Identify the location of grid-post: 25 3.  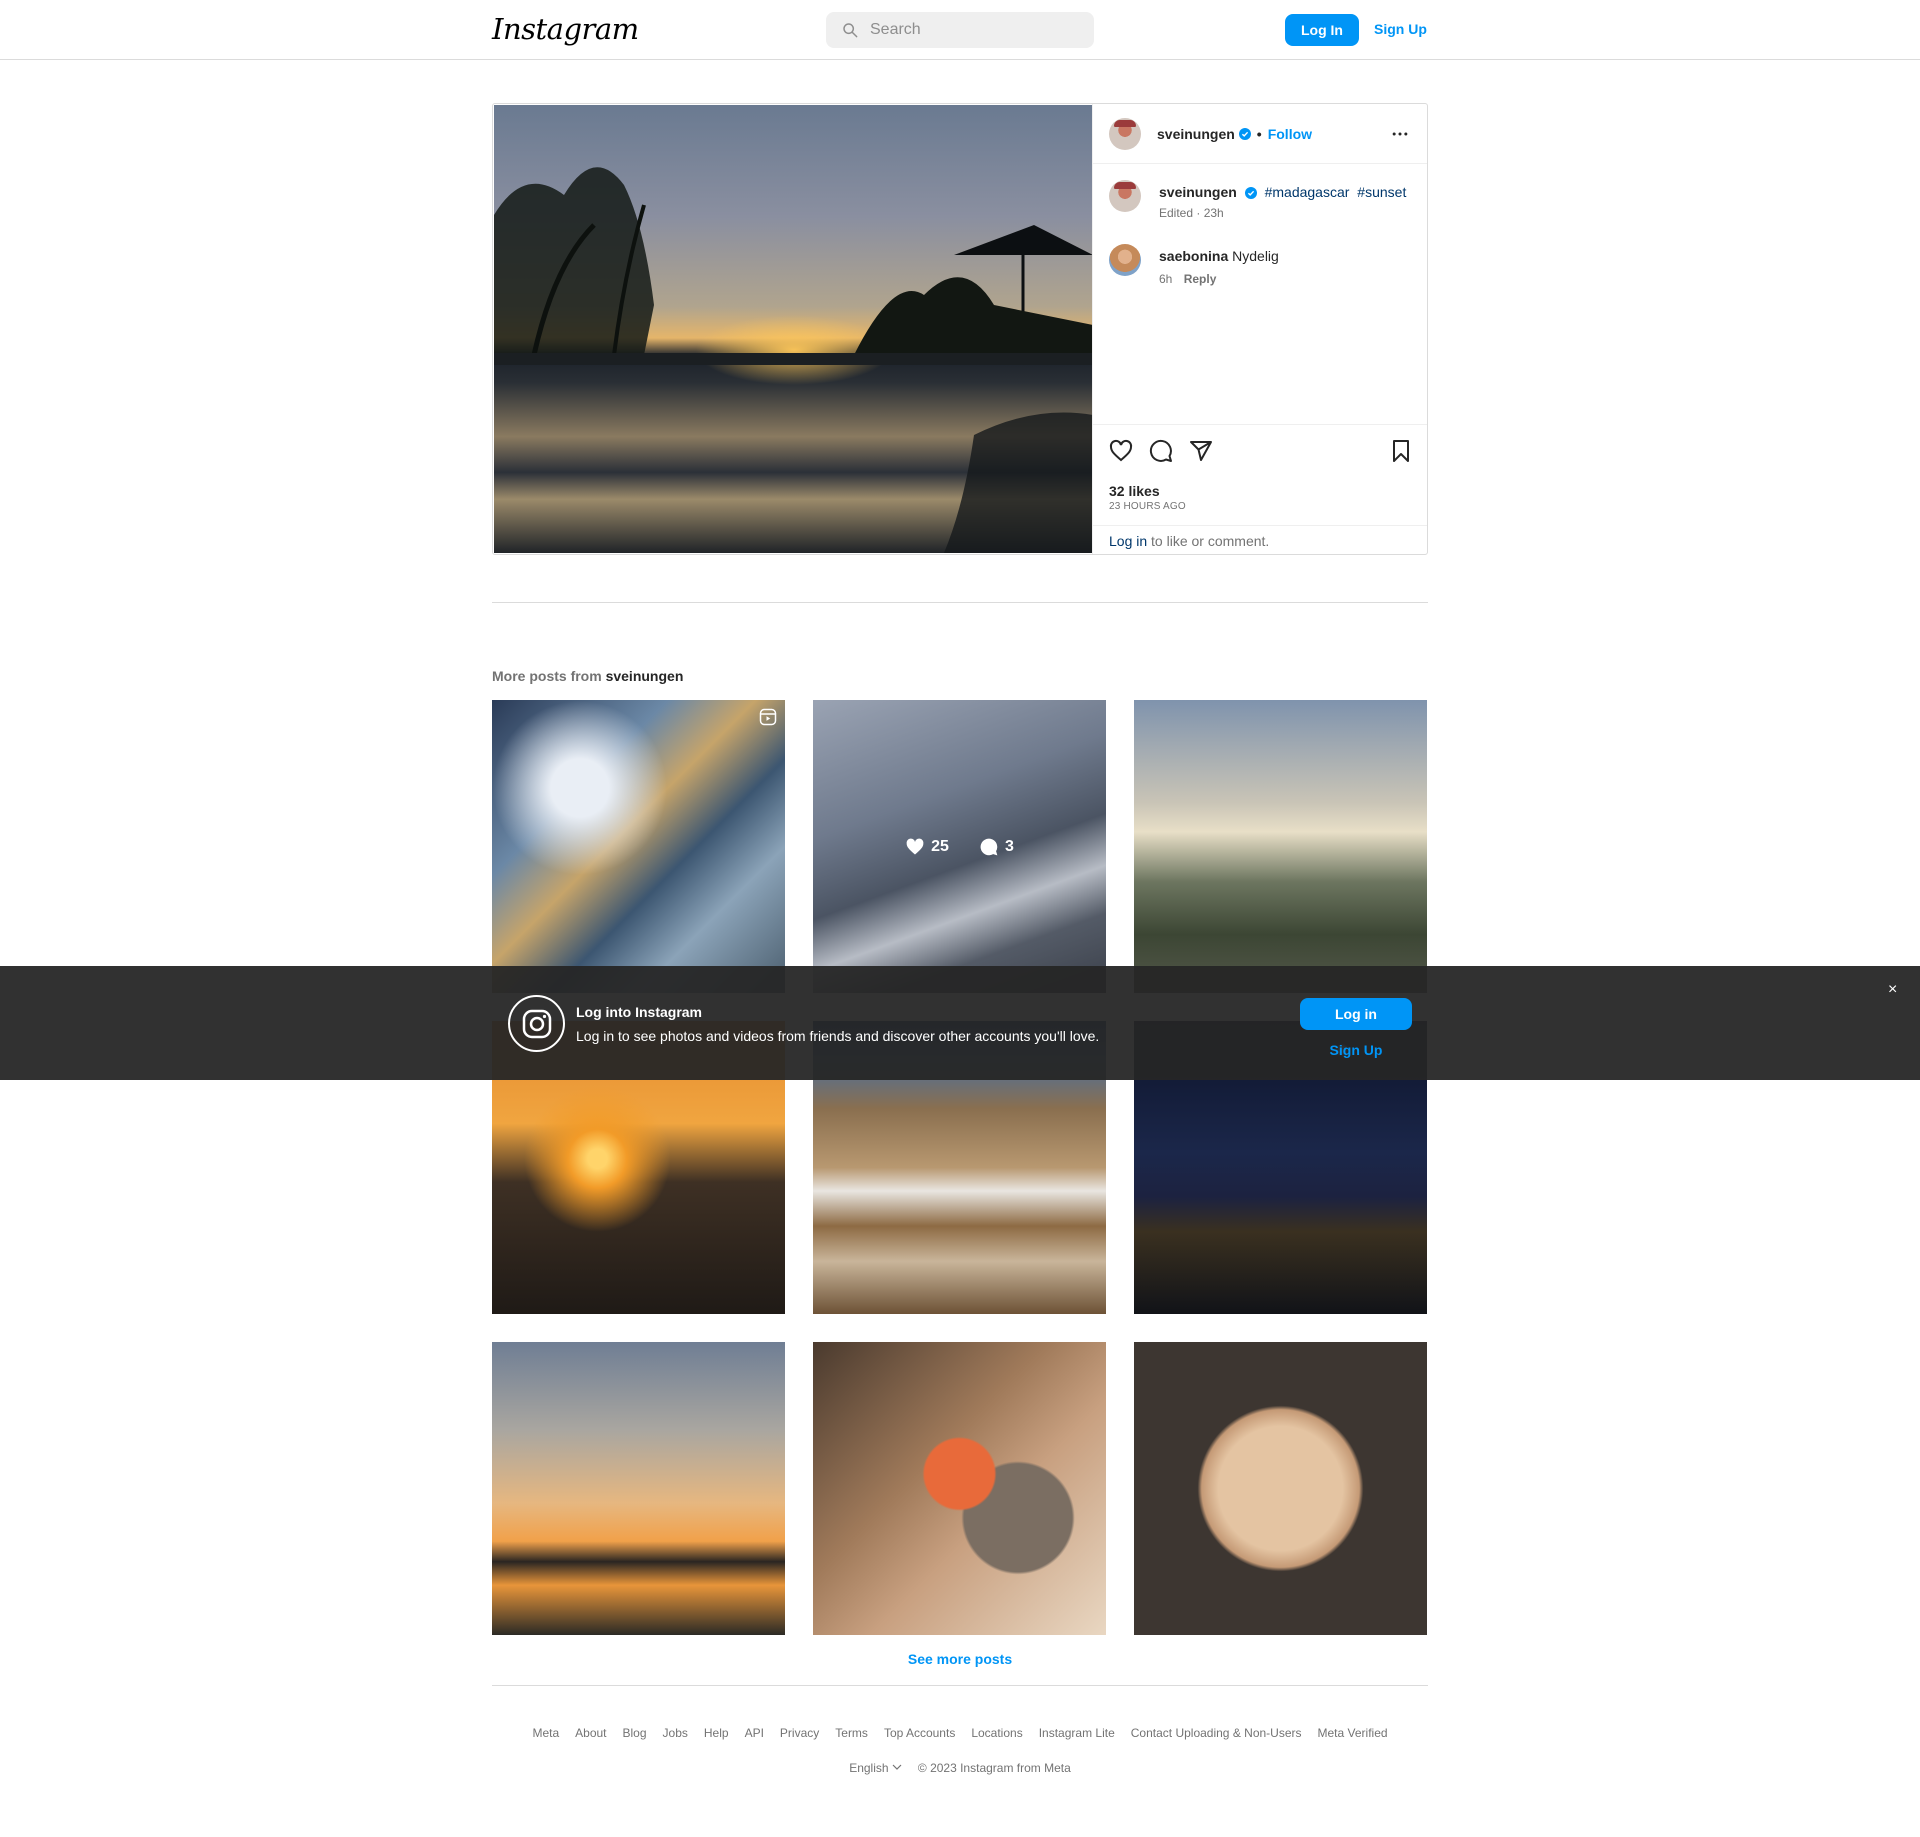
(959, 846).